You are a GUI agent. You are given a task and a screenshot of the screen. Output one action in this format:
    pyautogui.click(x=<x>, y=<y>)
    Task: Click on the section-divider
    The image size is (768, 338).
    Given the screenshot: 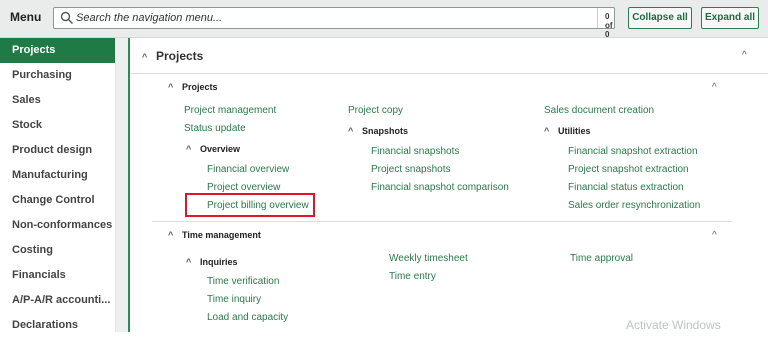 What is the action you would take?
    pyautogui.click(x=449, y=73)
    